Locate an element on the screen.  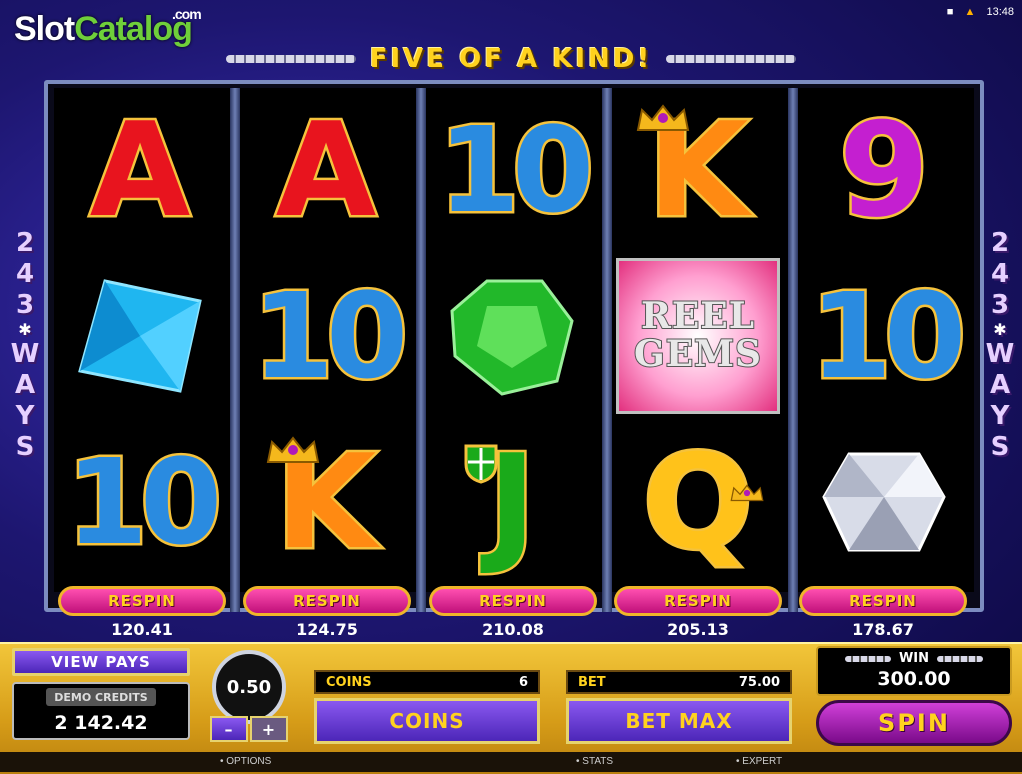
spin-button: SPIN is located at coordinates (914, 723).